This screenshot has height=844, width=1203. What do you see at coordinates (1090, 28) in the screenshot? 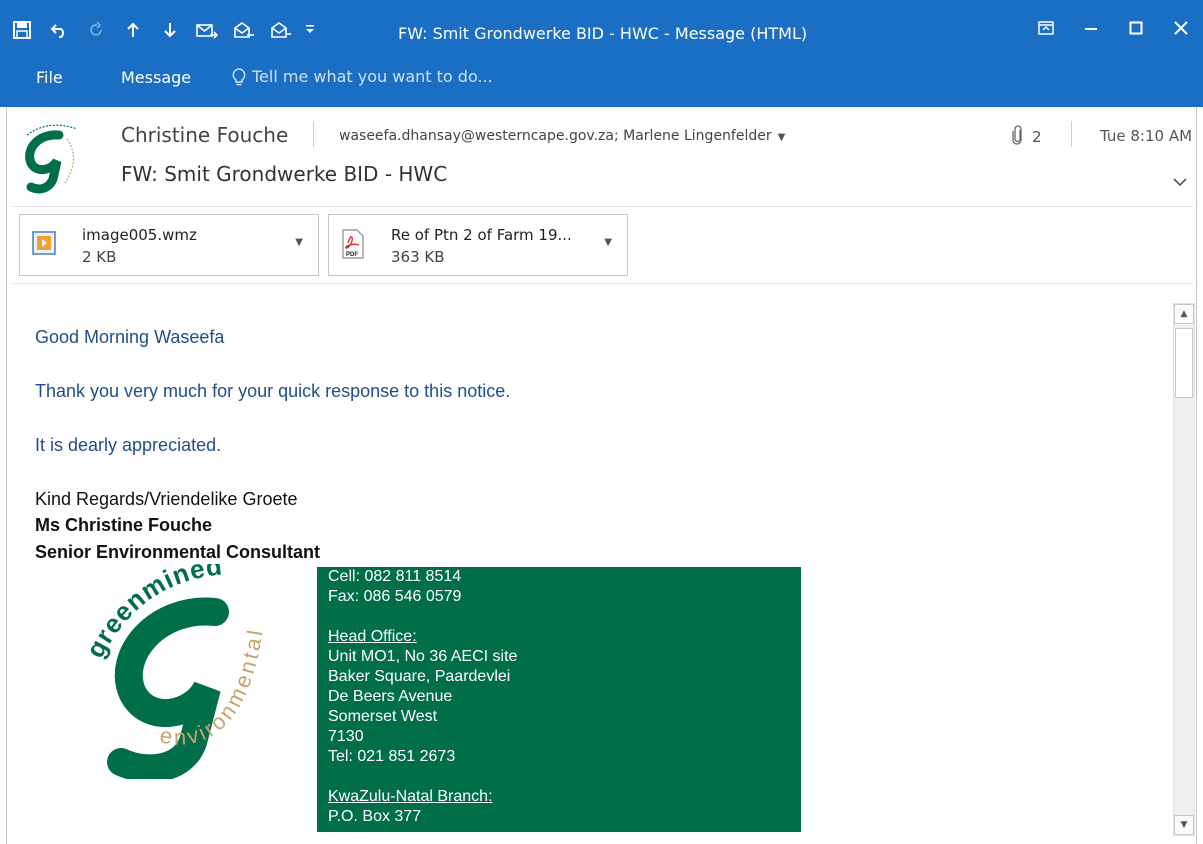
I see `minimize-button` at bounding box center [1090, 28].